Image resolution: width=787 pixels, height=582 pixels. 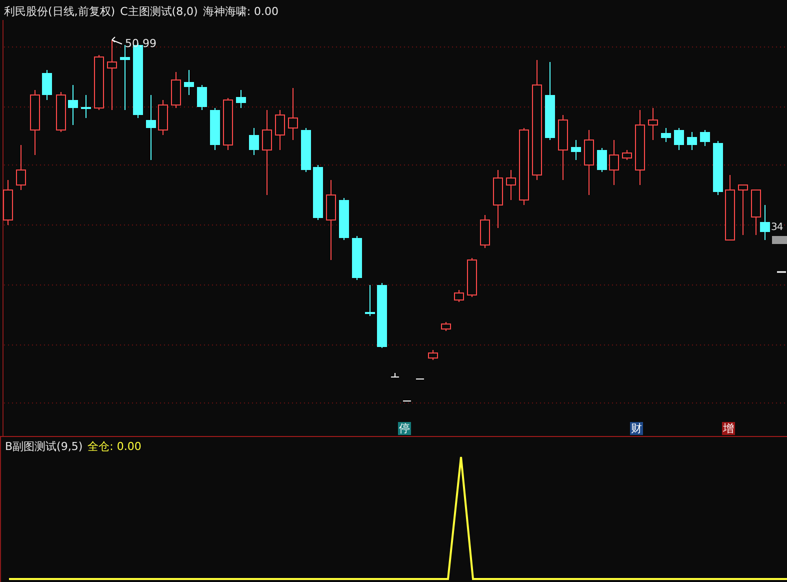 I want to click on price-label: 34, so click(x=777, y=227).